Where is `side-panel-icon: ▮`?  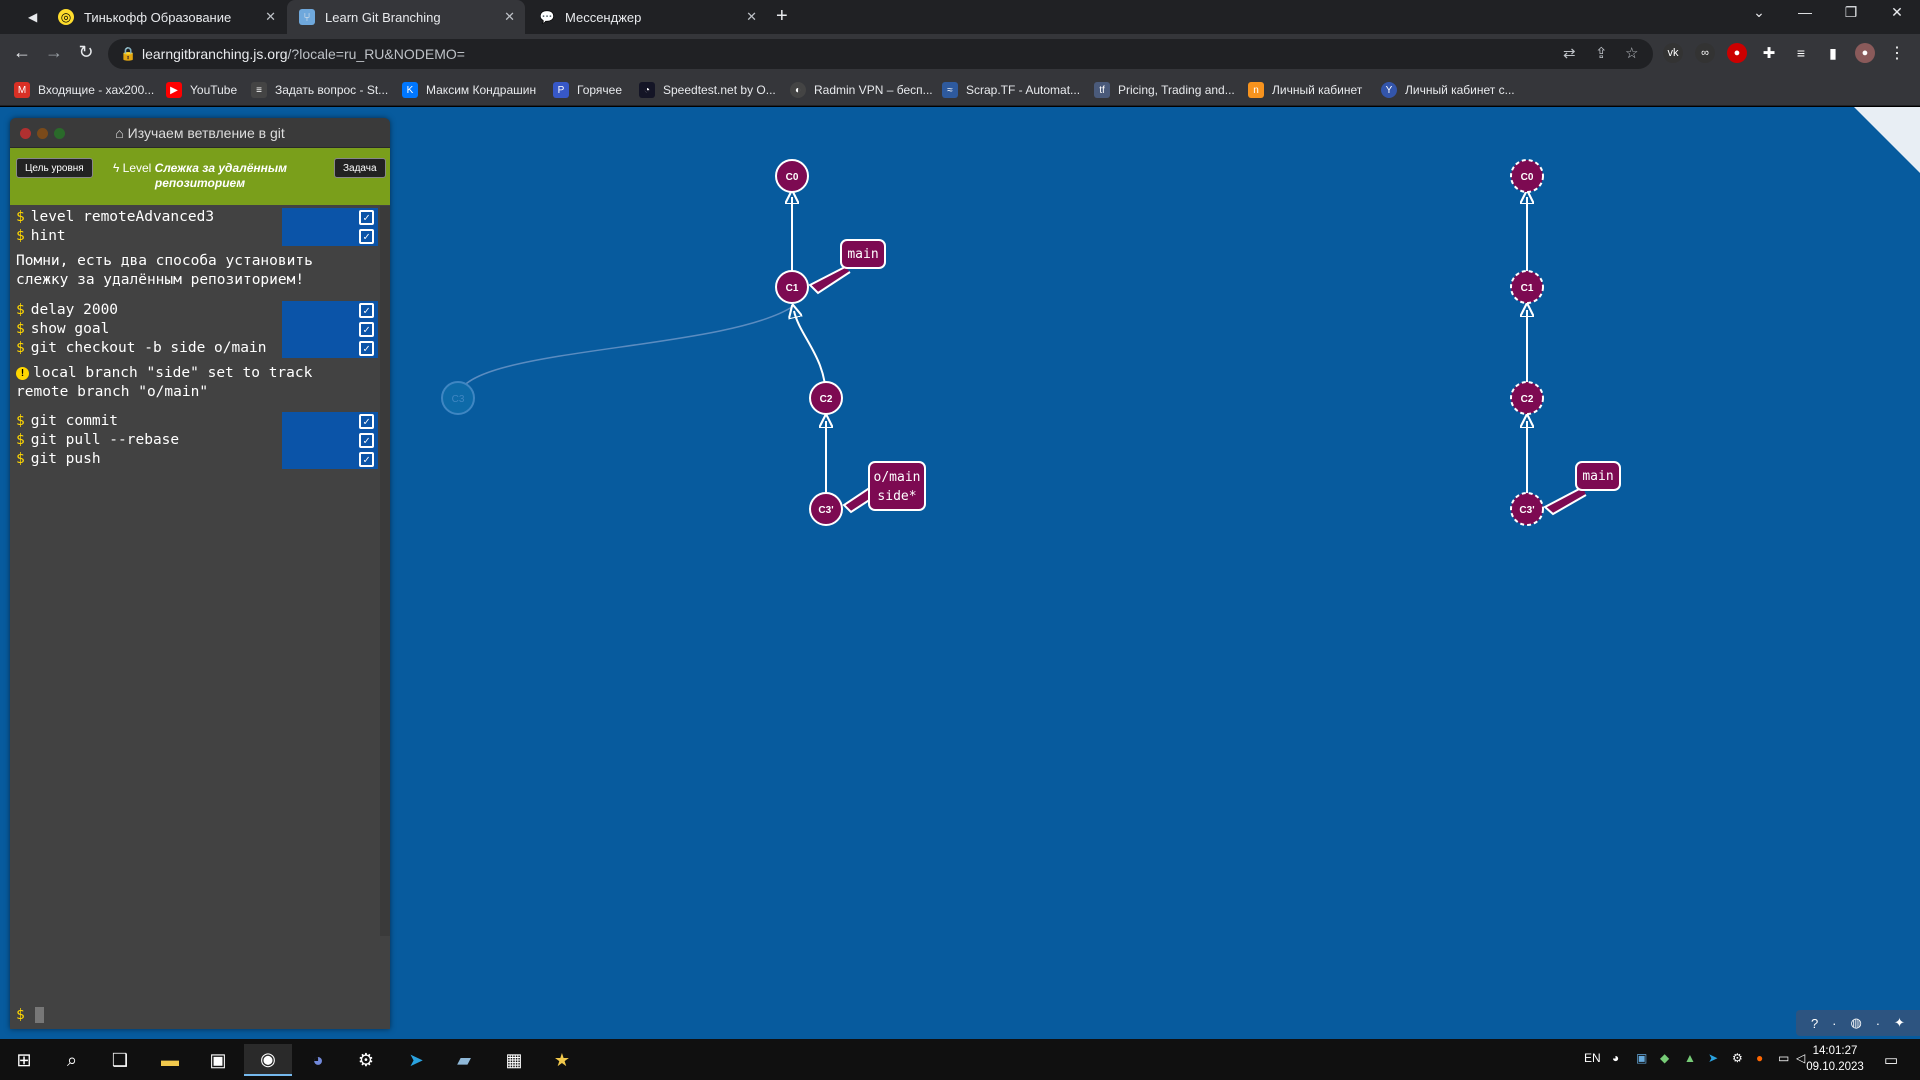 side-panel-icon: ▮ is located at coordinates (1833, 53).